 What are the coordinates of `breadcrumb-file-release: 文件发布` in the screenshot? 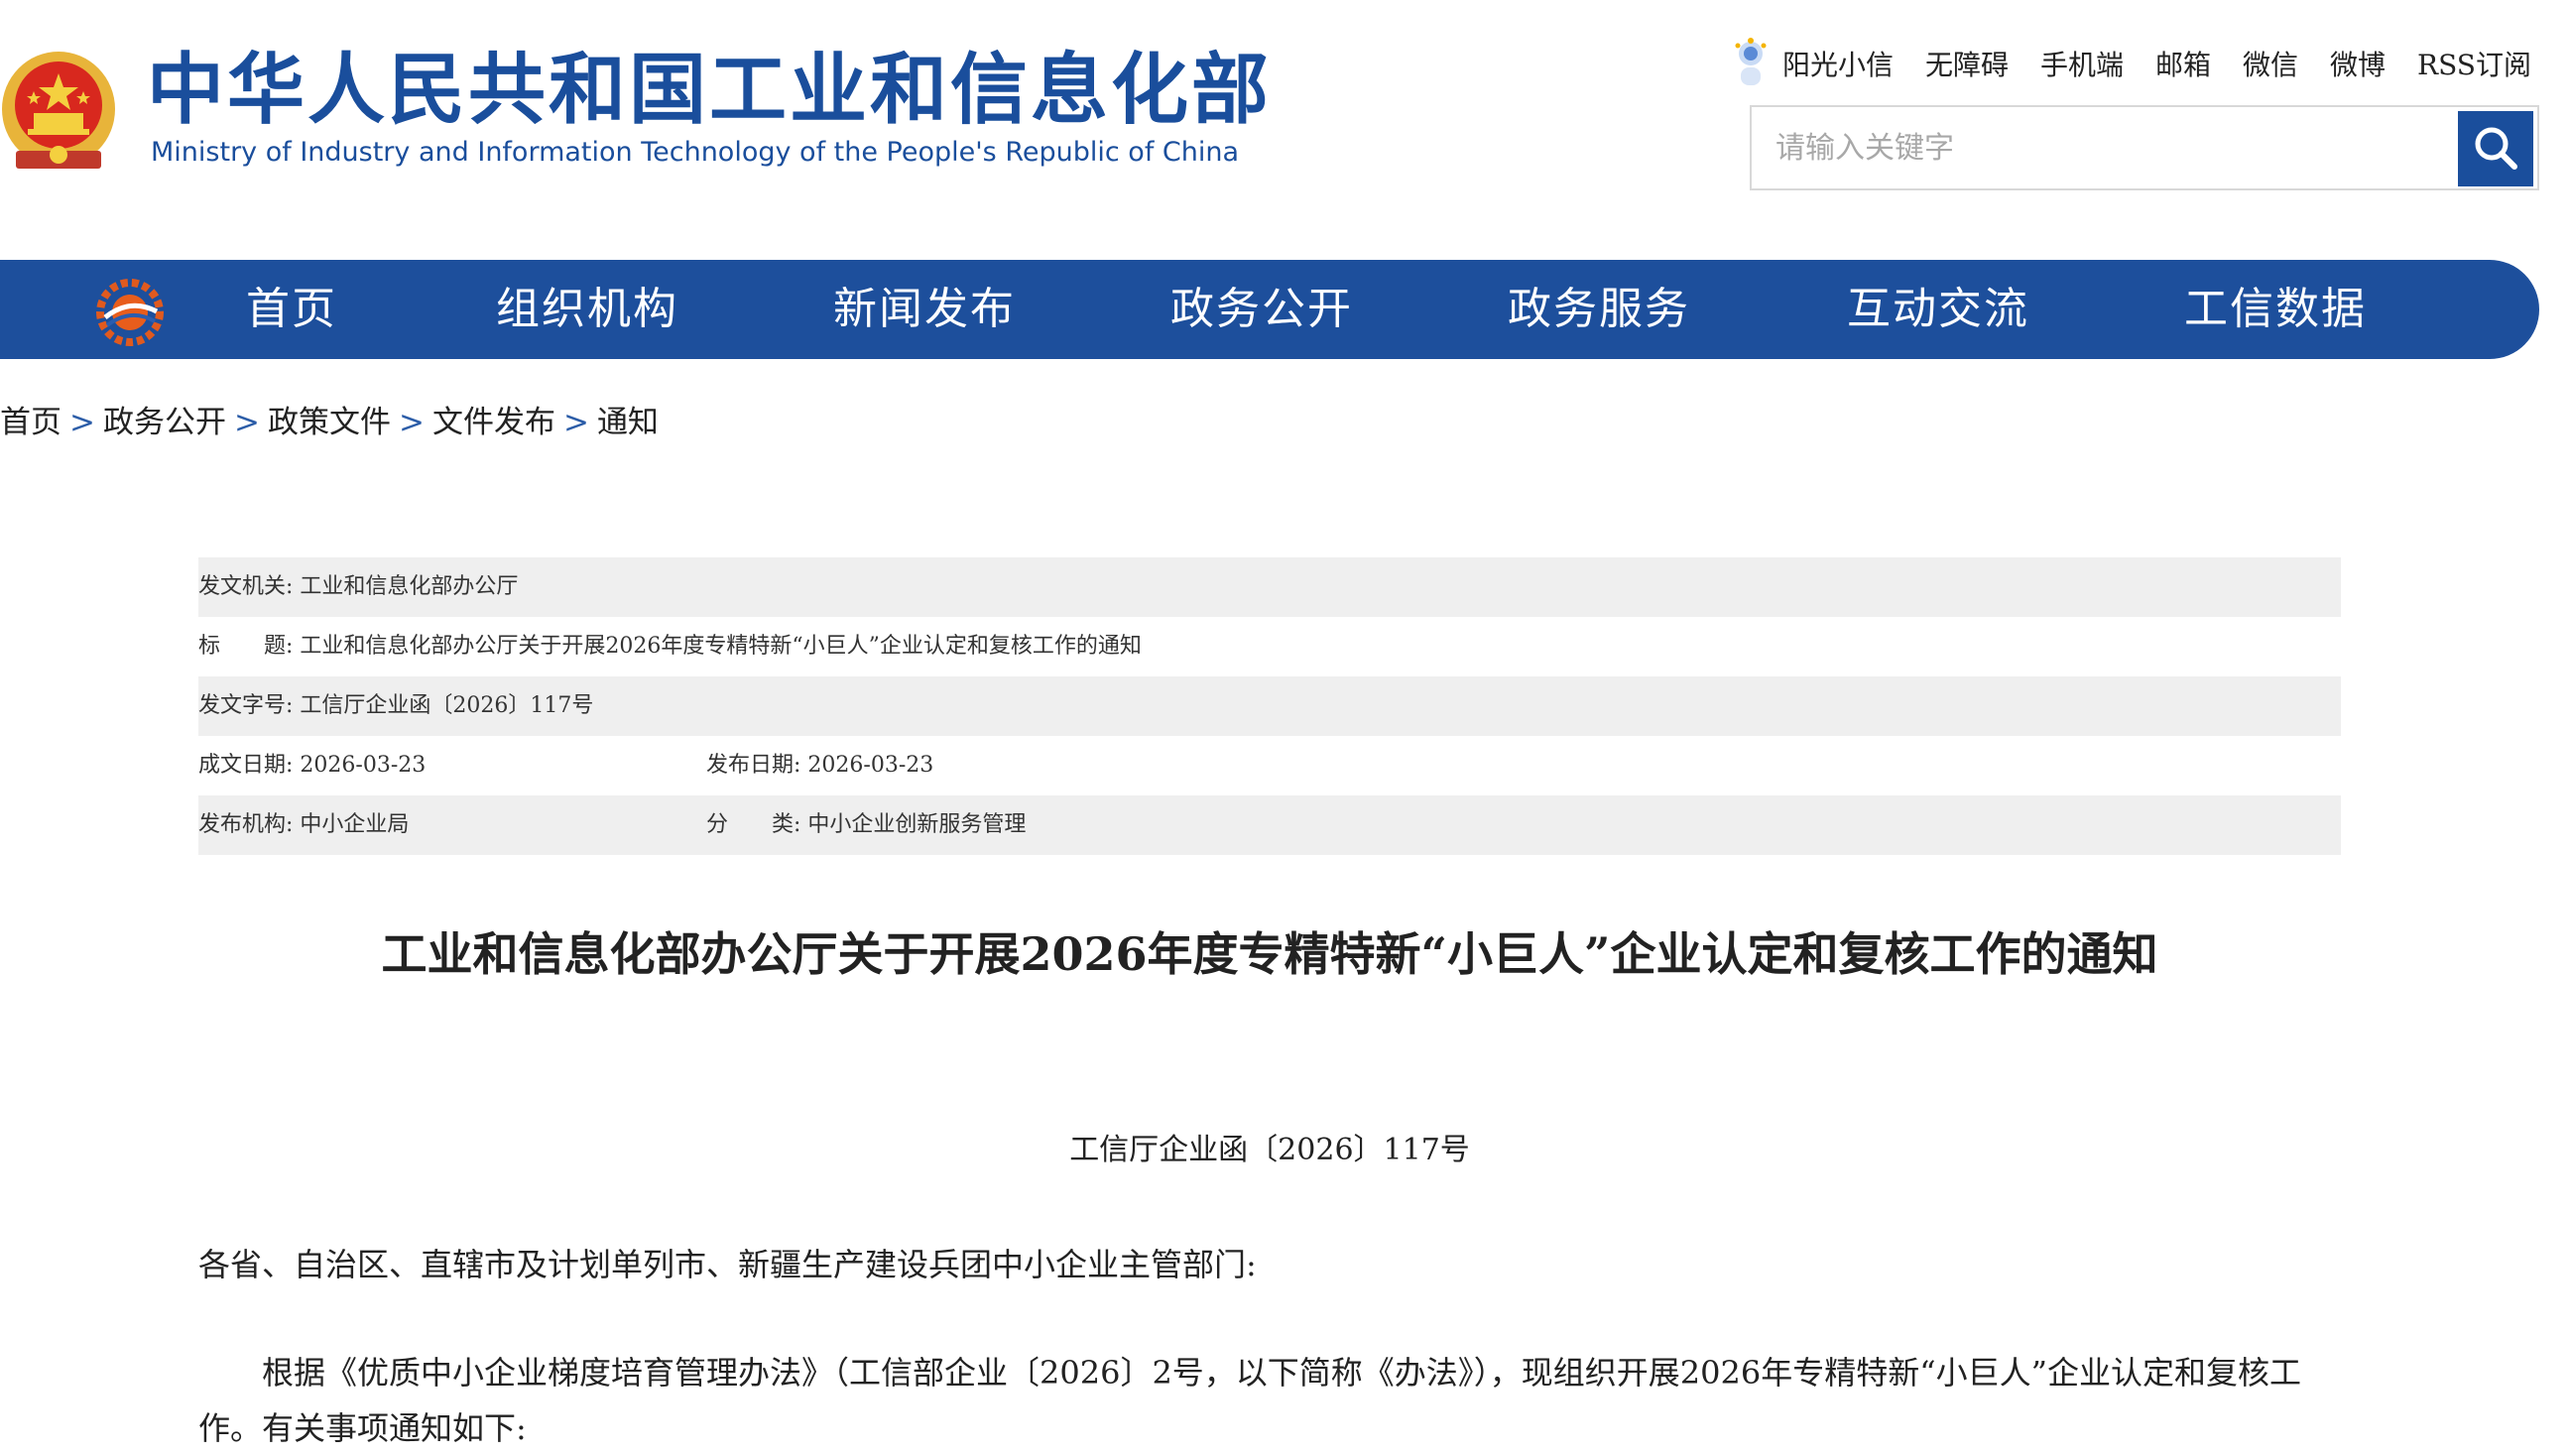 It's located at (493, 422).